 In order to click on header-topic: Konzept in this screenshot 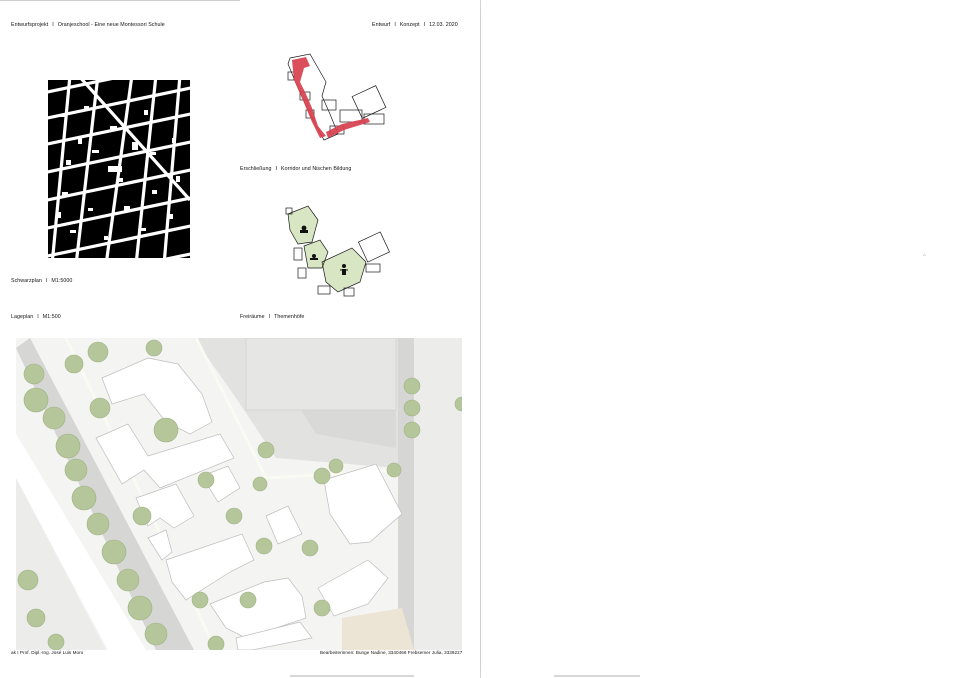, I will do `click(409, 25)`.